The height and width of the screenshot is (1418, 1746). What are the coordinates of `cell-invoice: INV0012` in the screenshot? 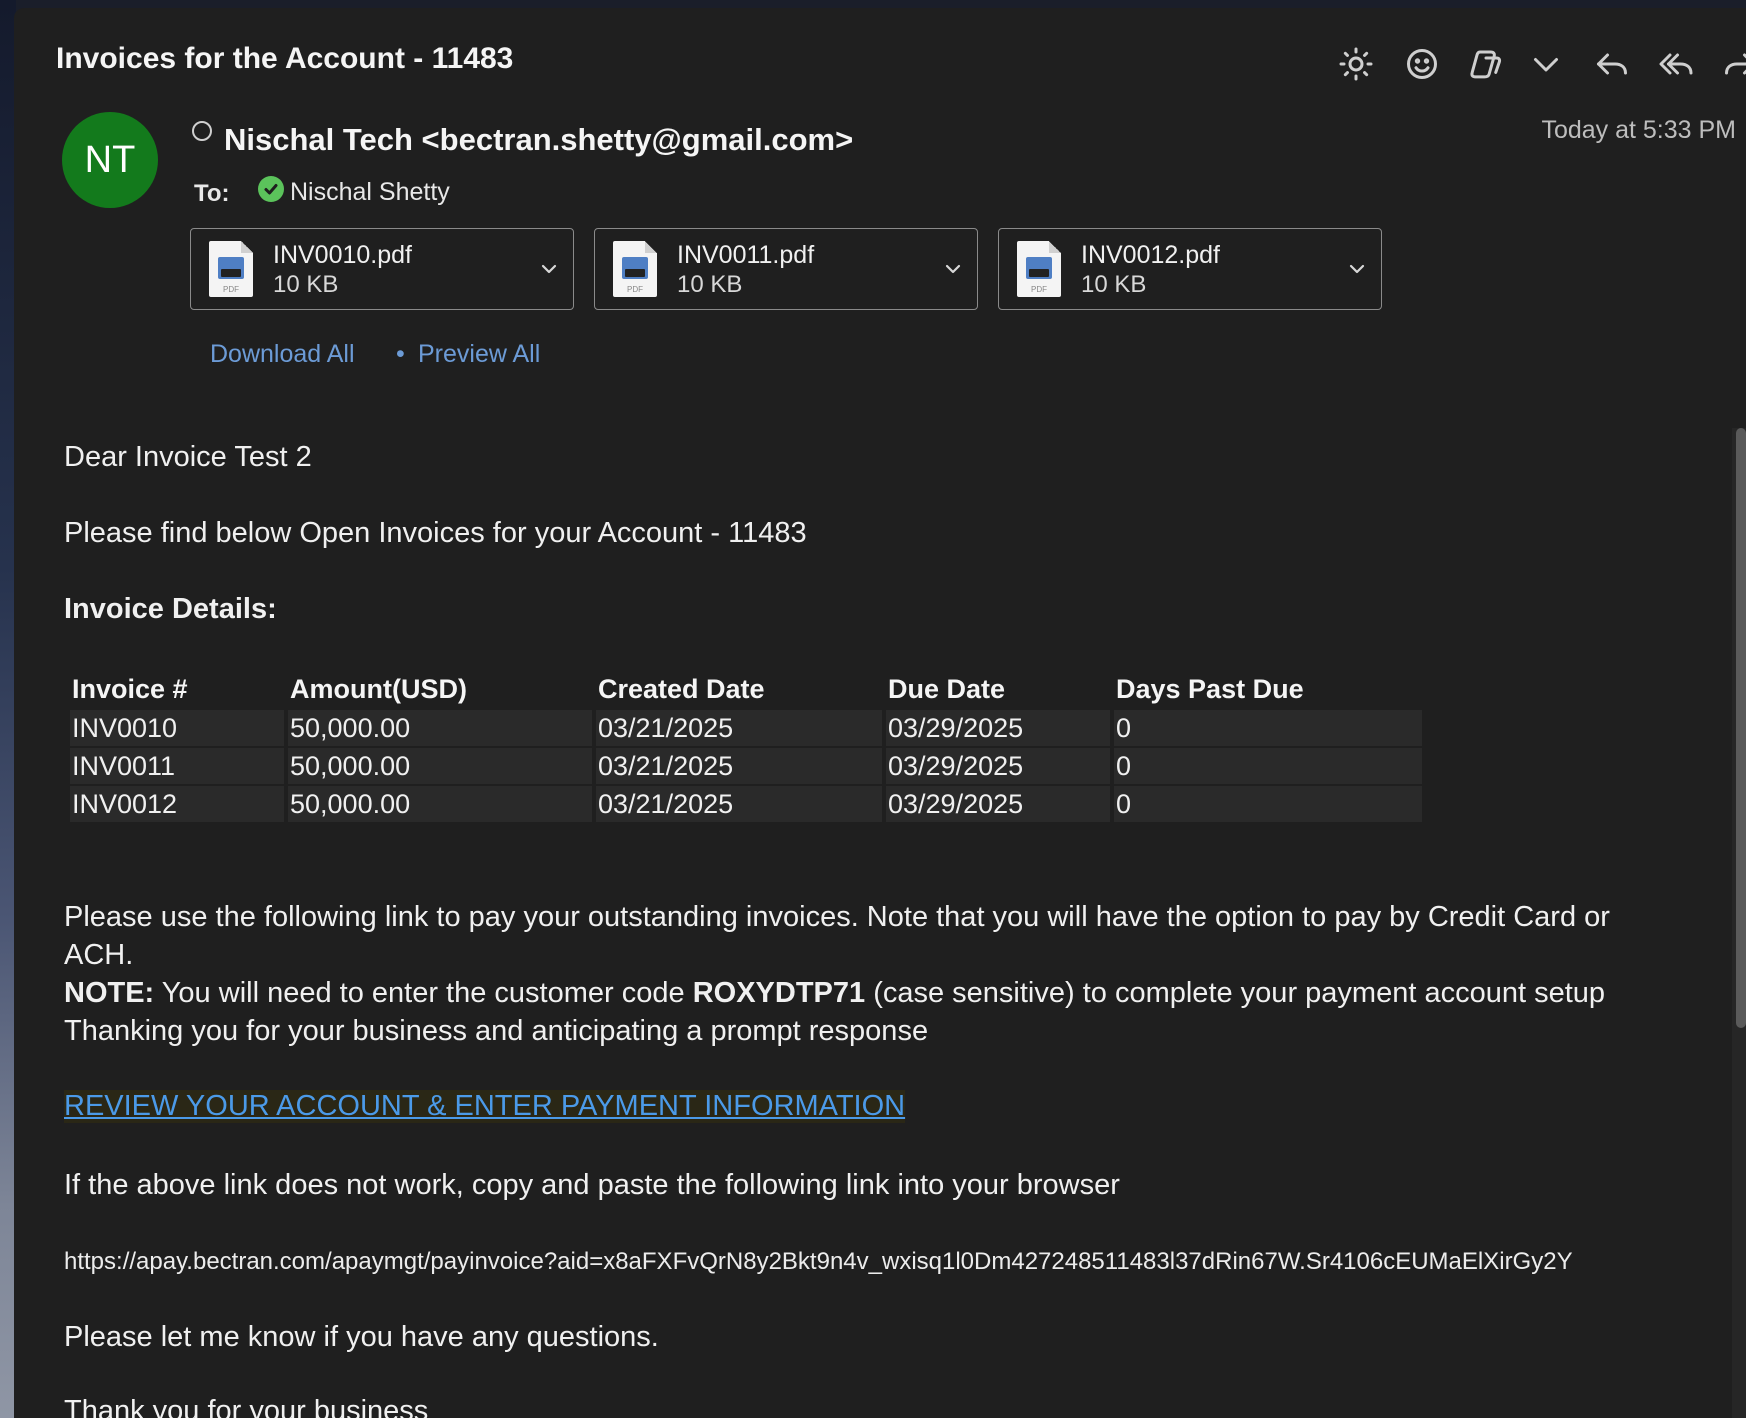 It's located at (177, 804).